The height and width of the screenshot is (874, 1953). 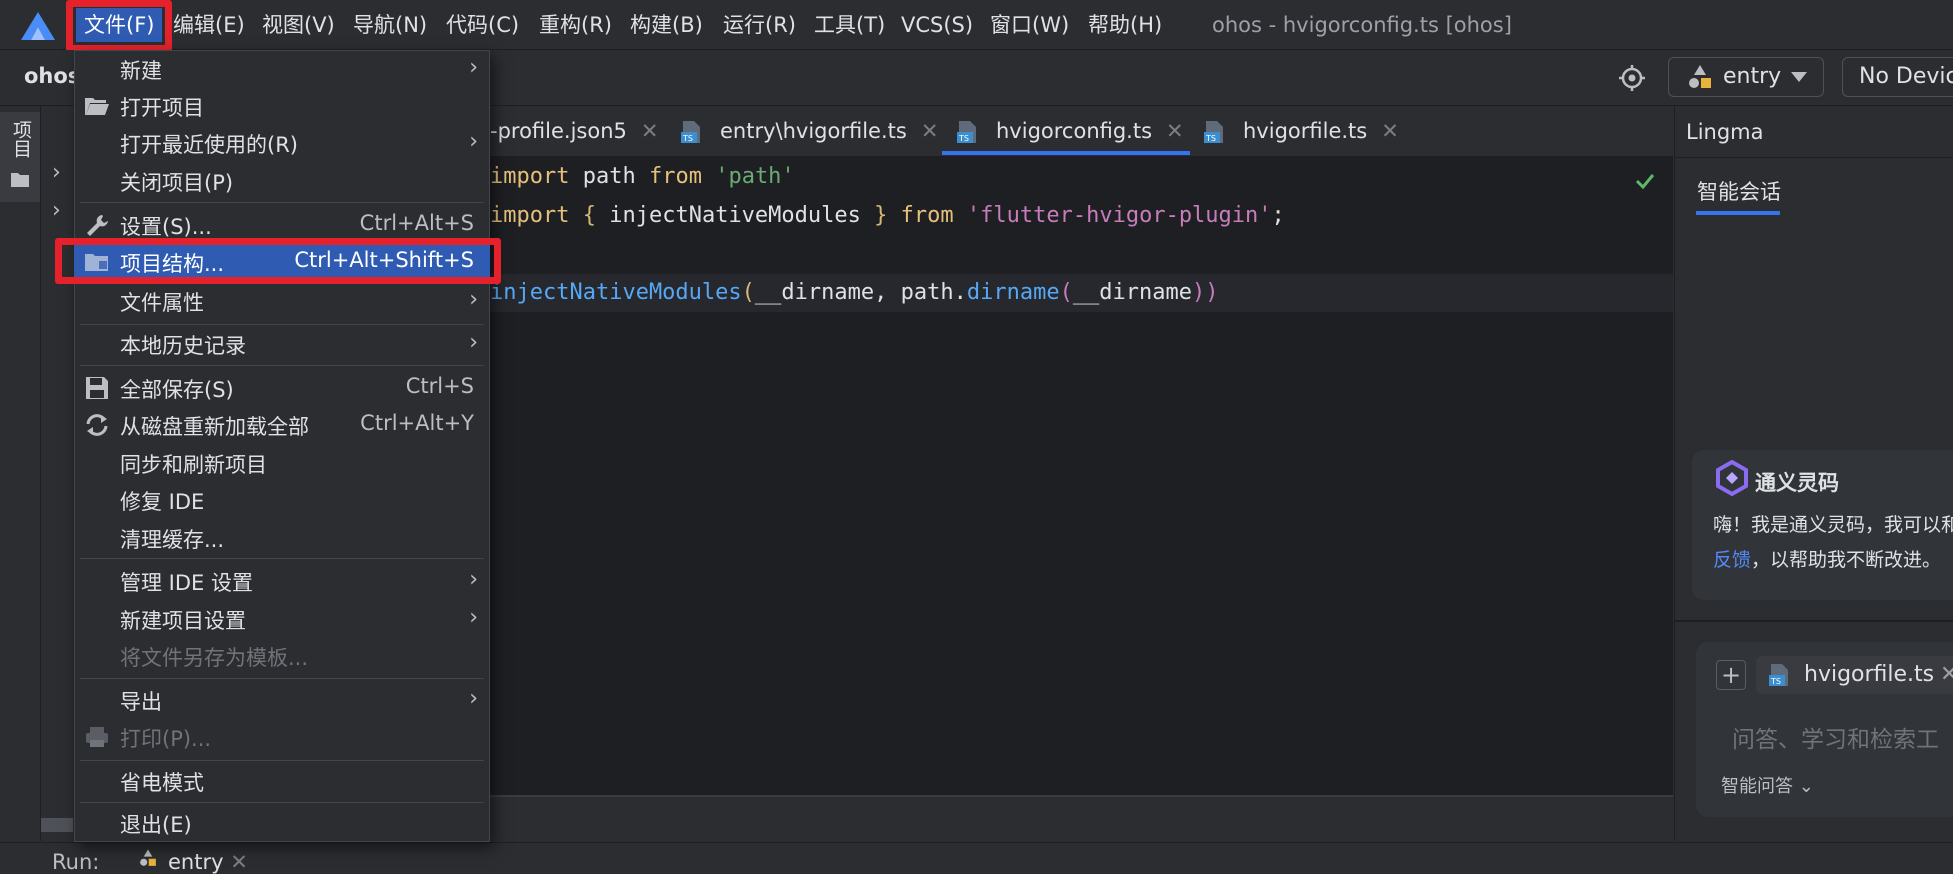 I want to click on menu-help: 帮助(H), so click(x=1125, y=25).